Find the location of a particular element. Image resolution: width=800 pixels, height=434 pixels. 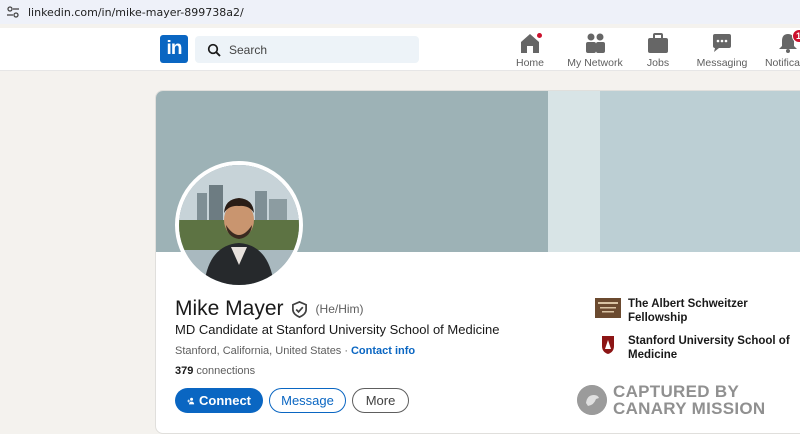

org-name: The Albert Schweitzer Fellowship is located at coordinates (688, 311).